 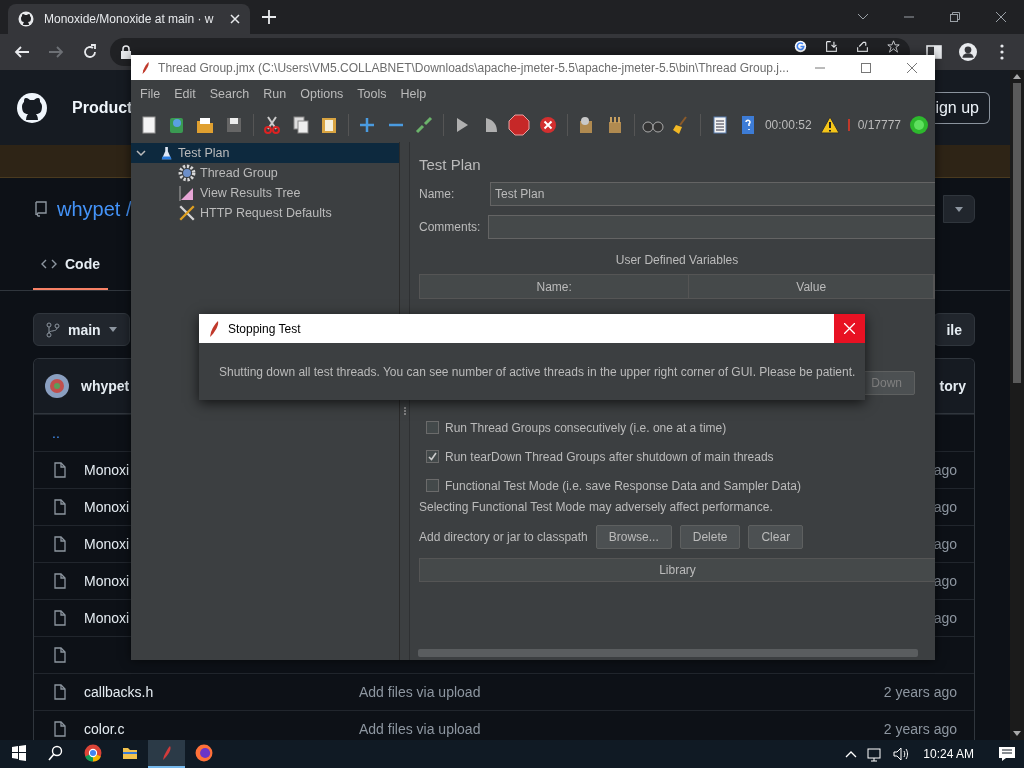 I want to click on close-button, so click(x=849, y=328).